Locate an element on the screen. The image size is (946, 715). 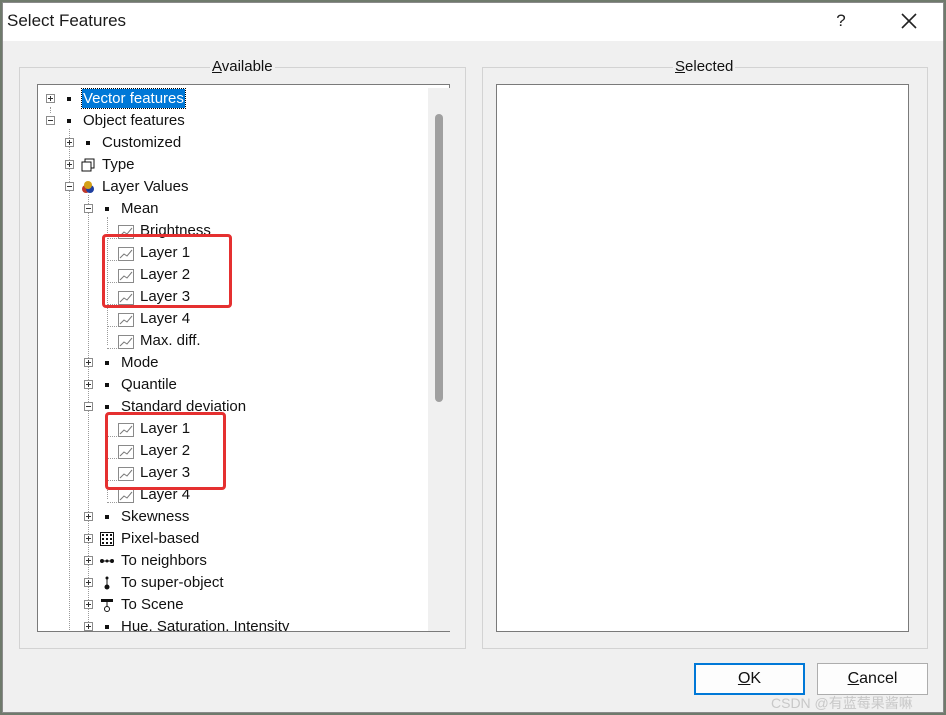
type-icon is located at coordinates (88, 165).